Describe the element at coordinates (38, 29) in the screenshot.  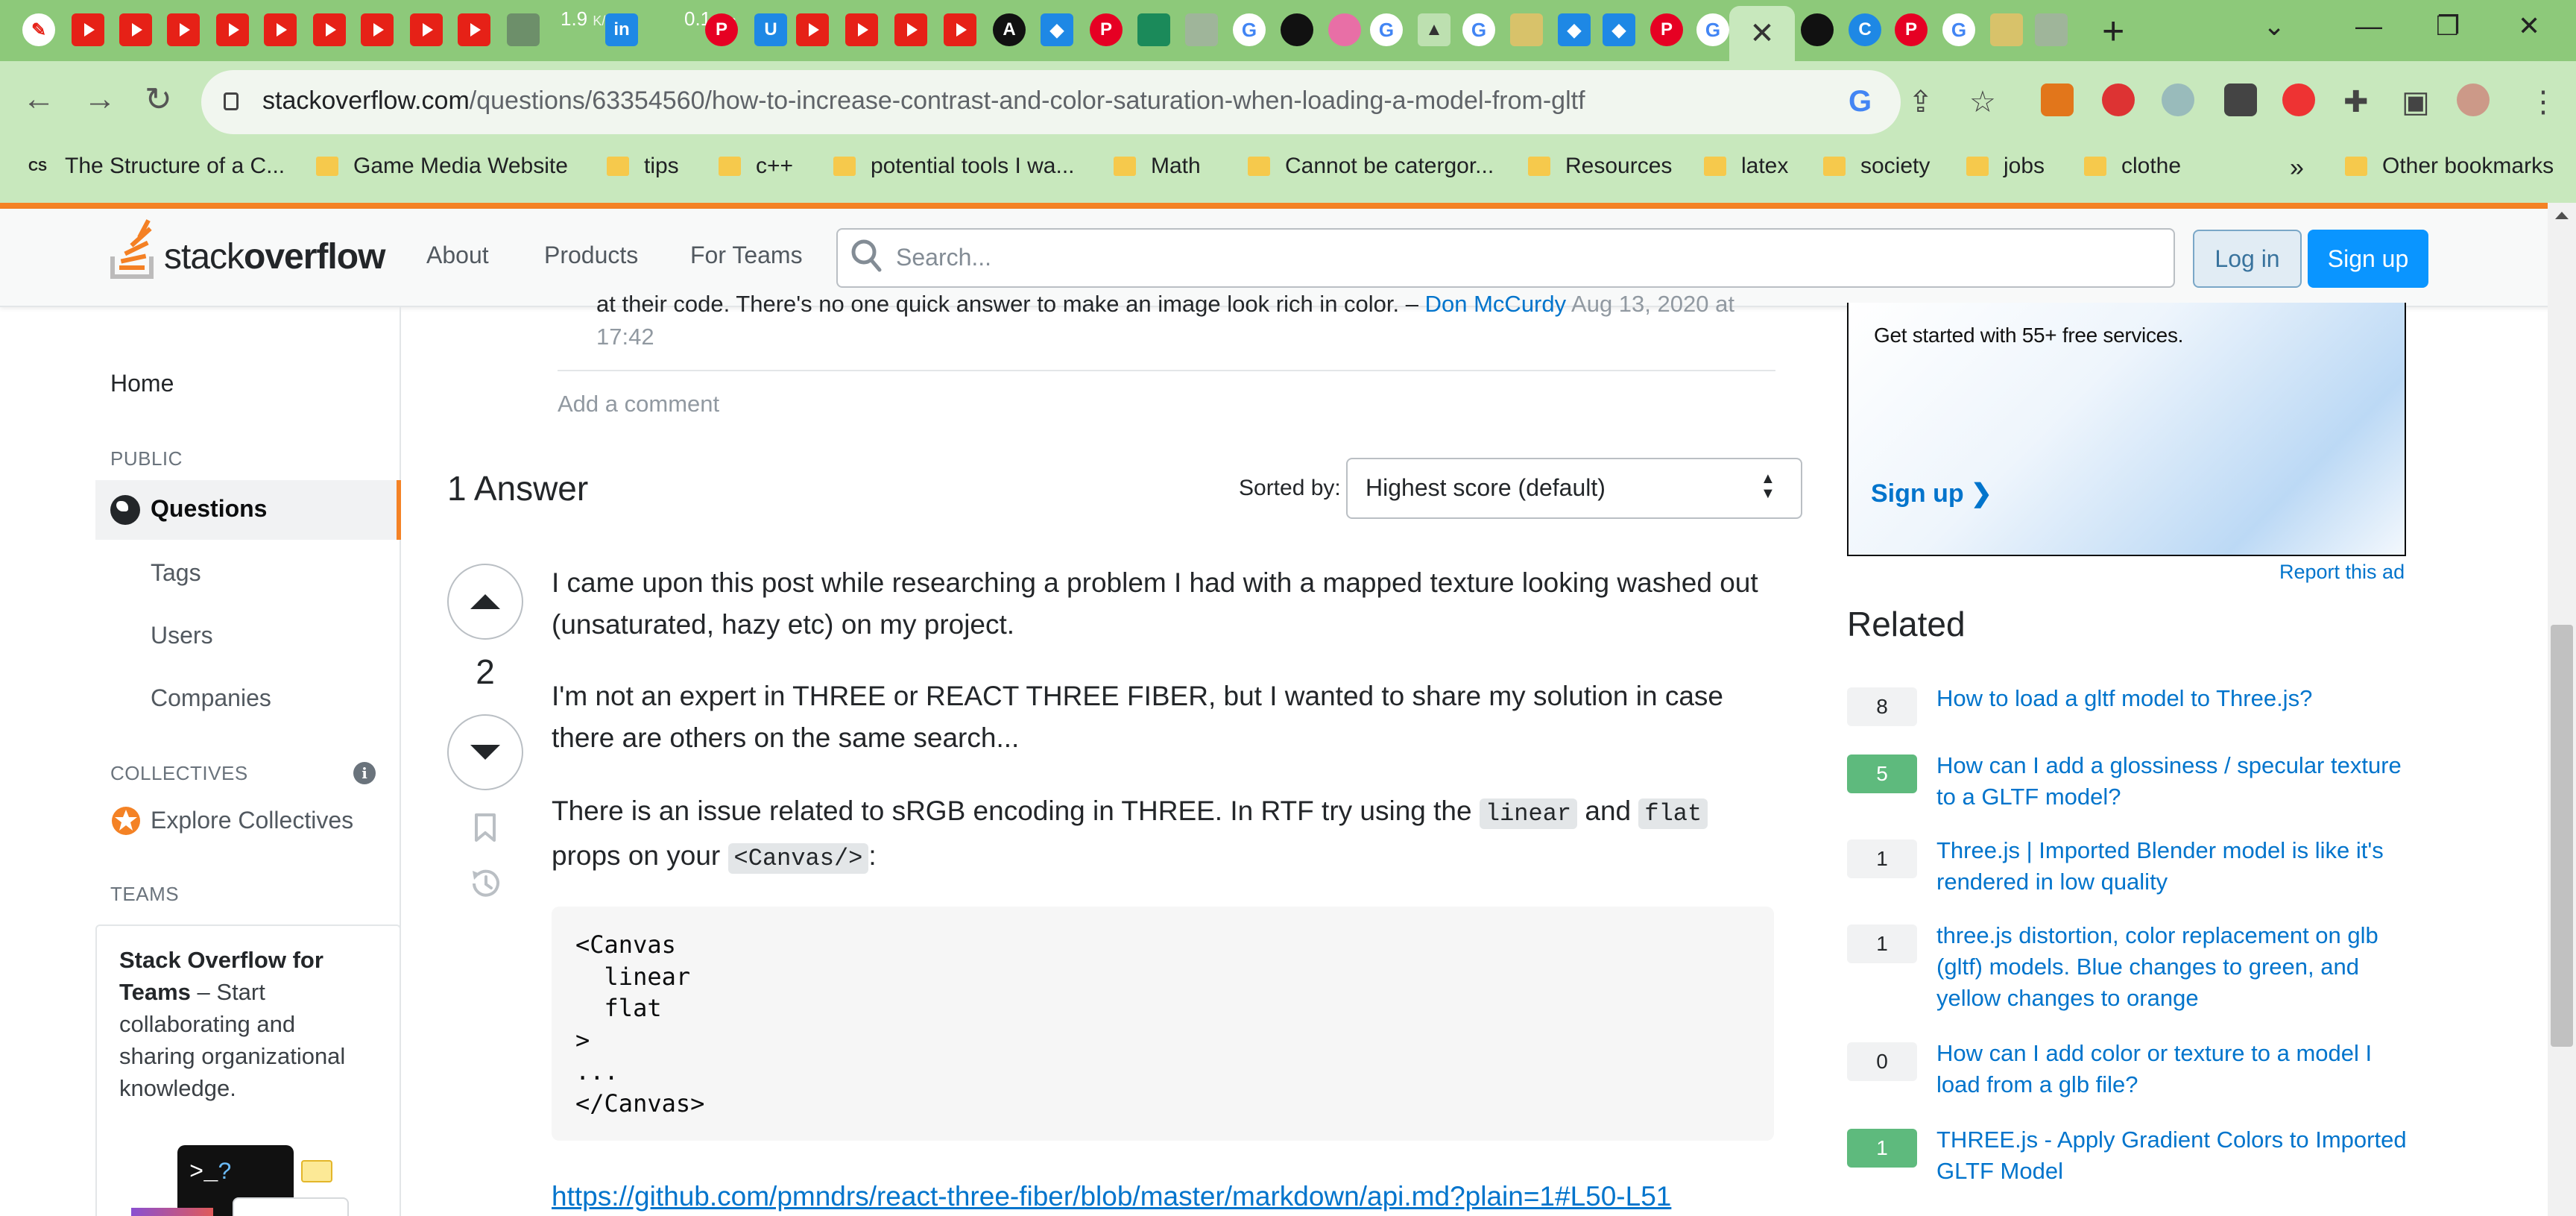
I see `tab-favicon-1: ✎` at that location.